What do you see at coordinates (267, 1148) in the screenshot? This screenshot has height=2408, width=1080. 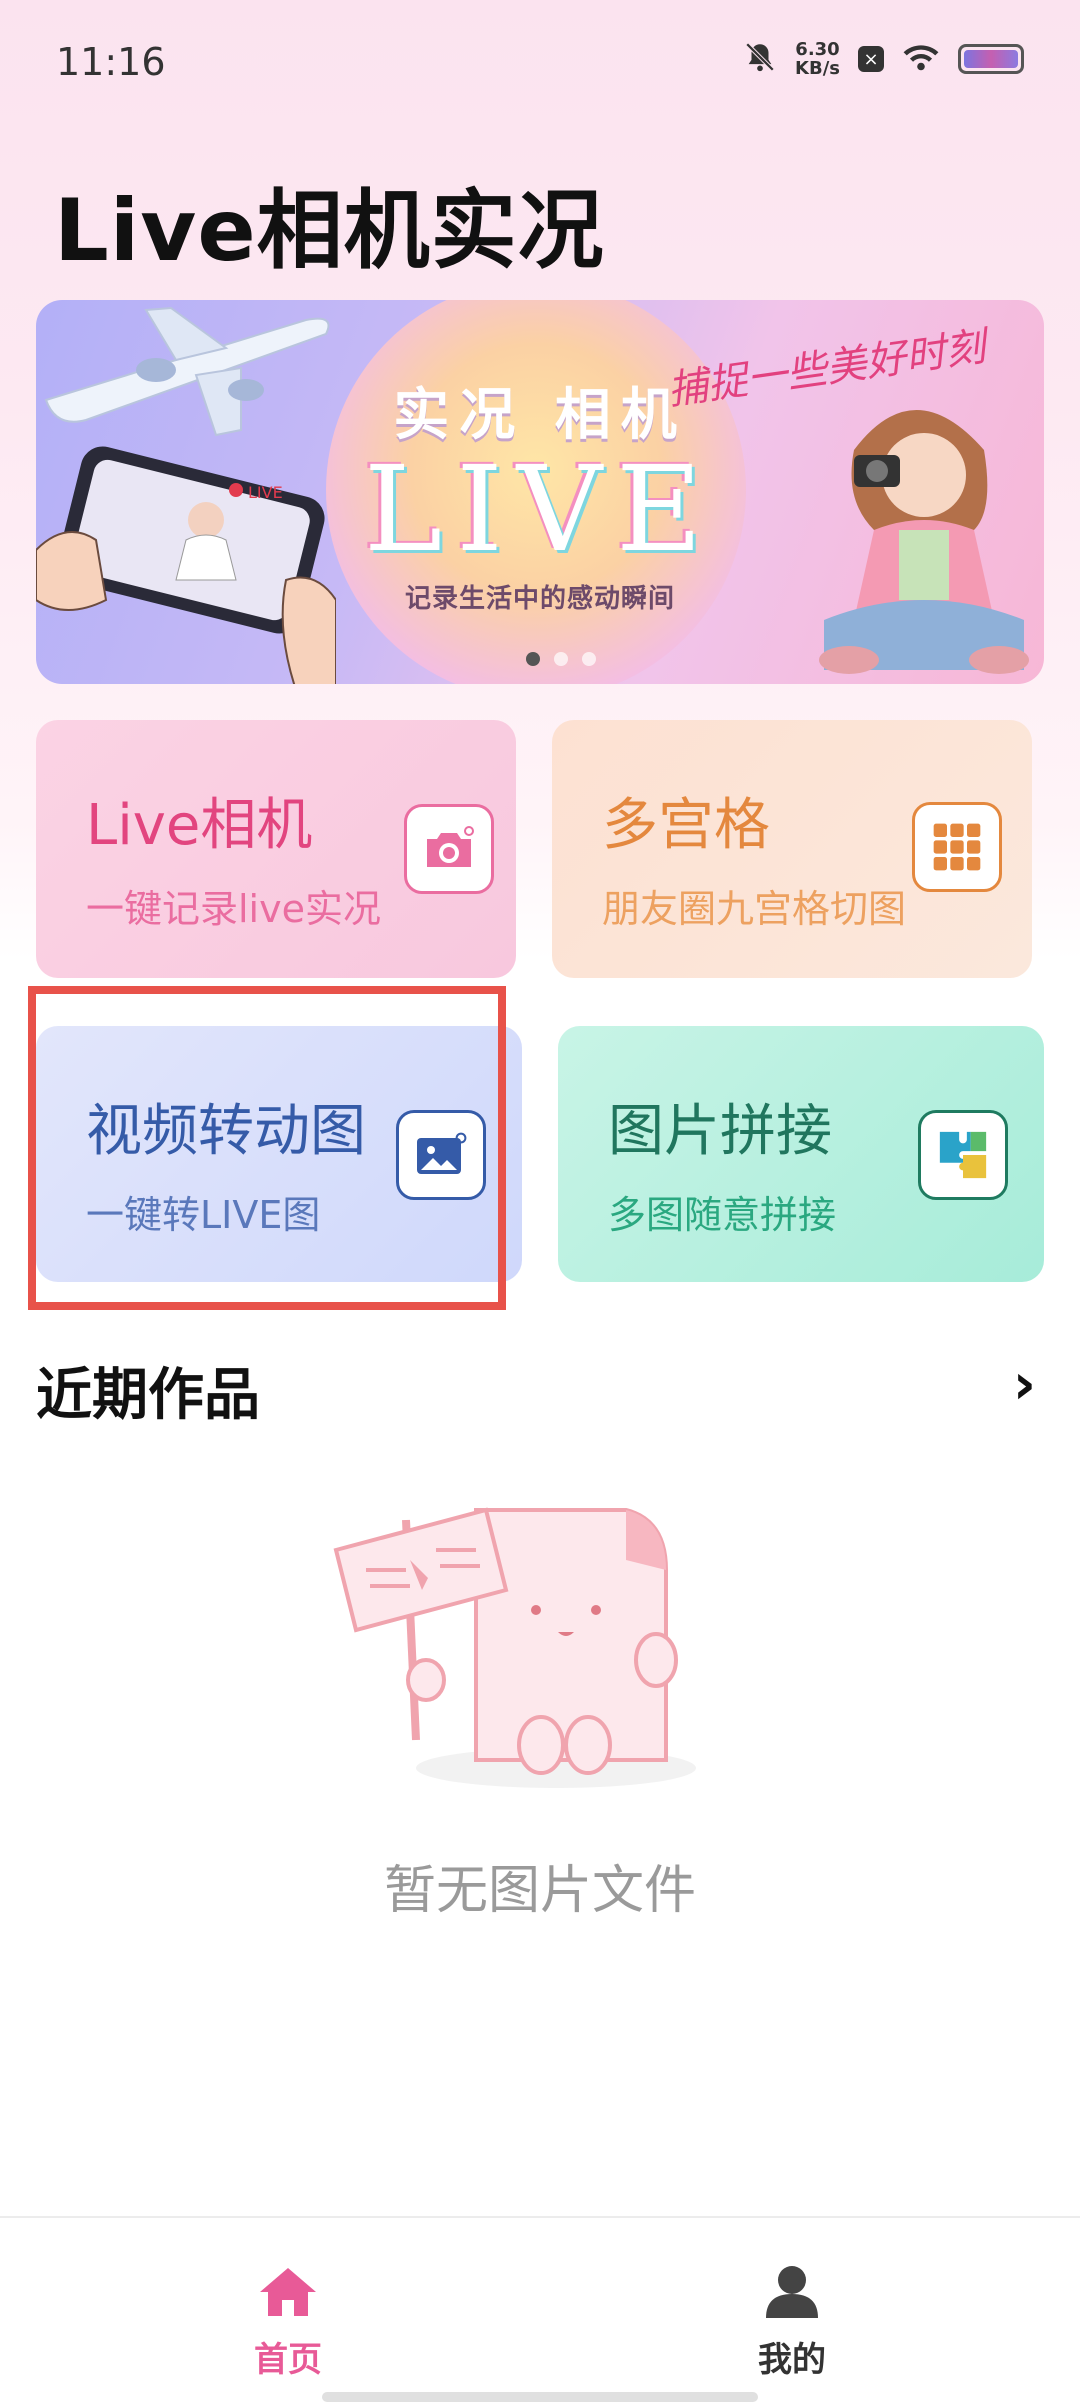 I see `selection-highlight-box` at bounding box center [267, 1148].